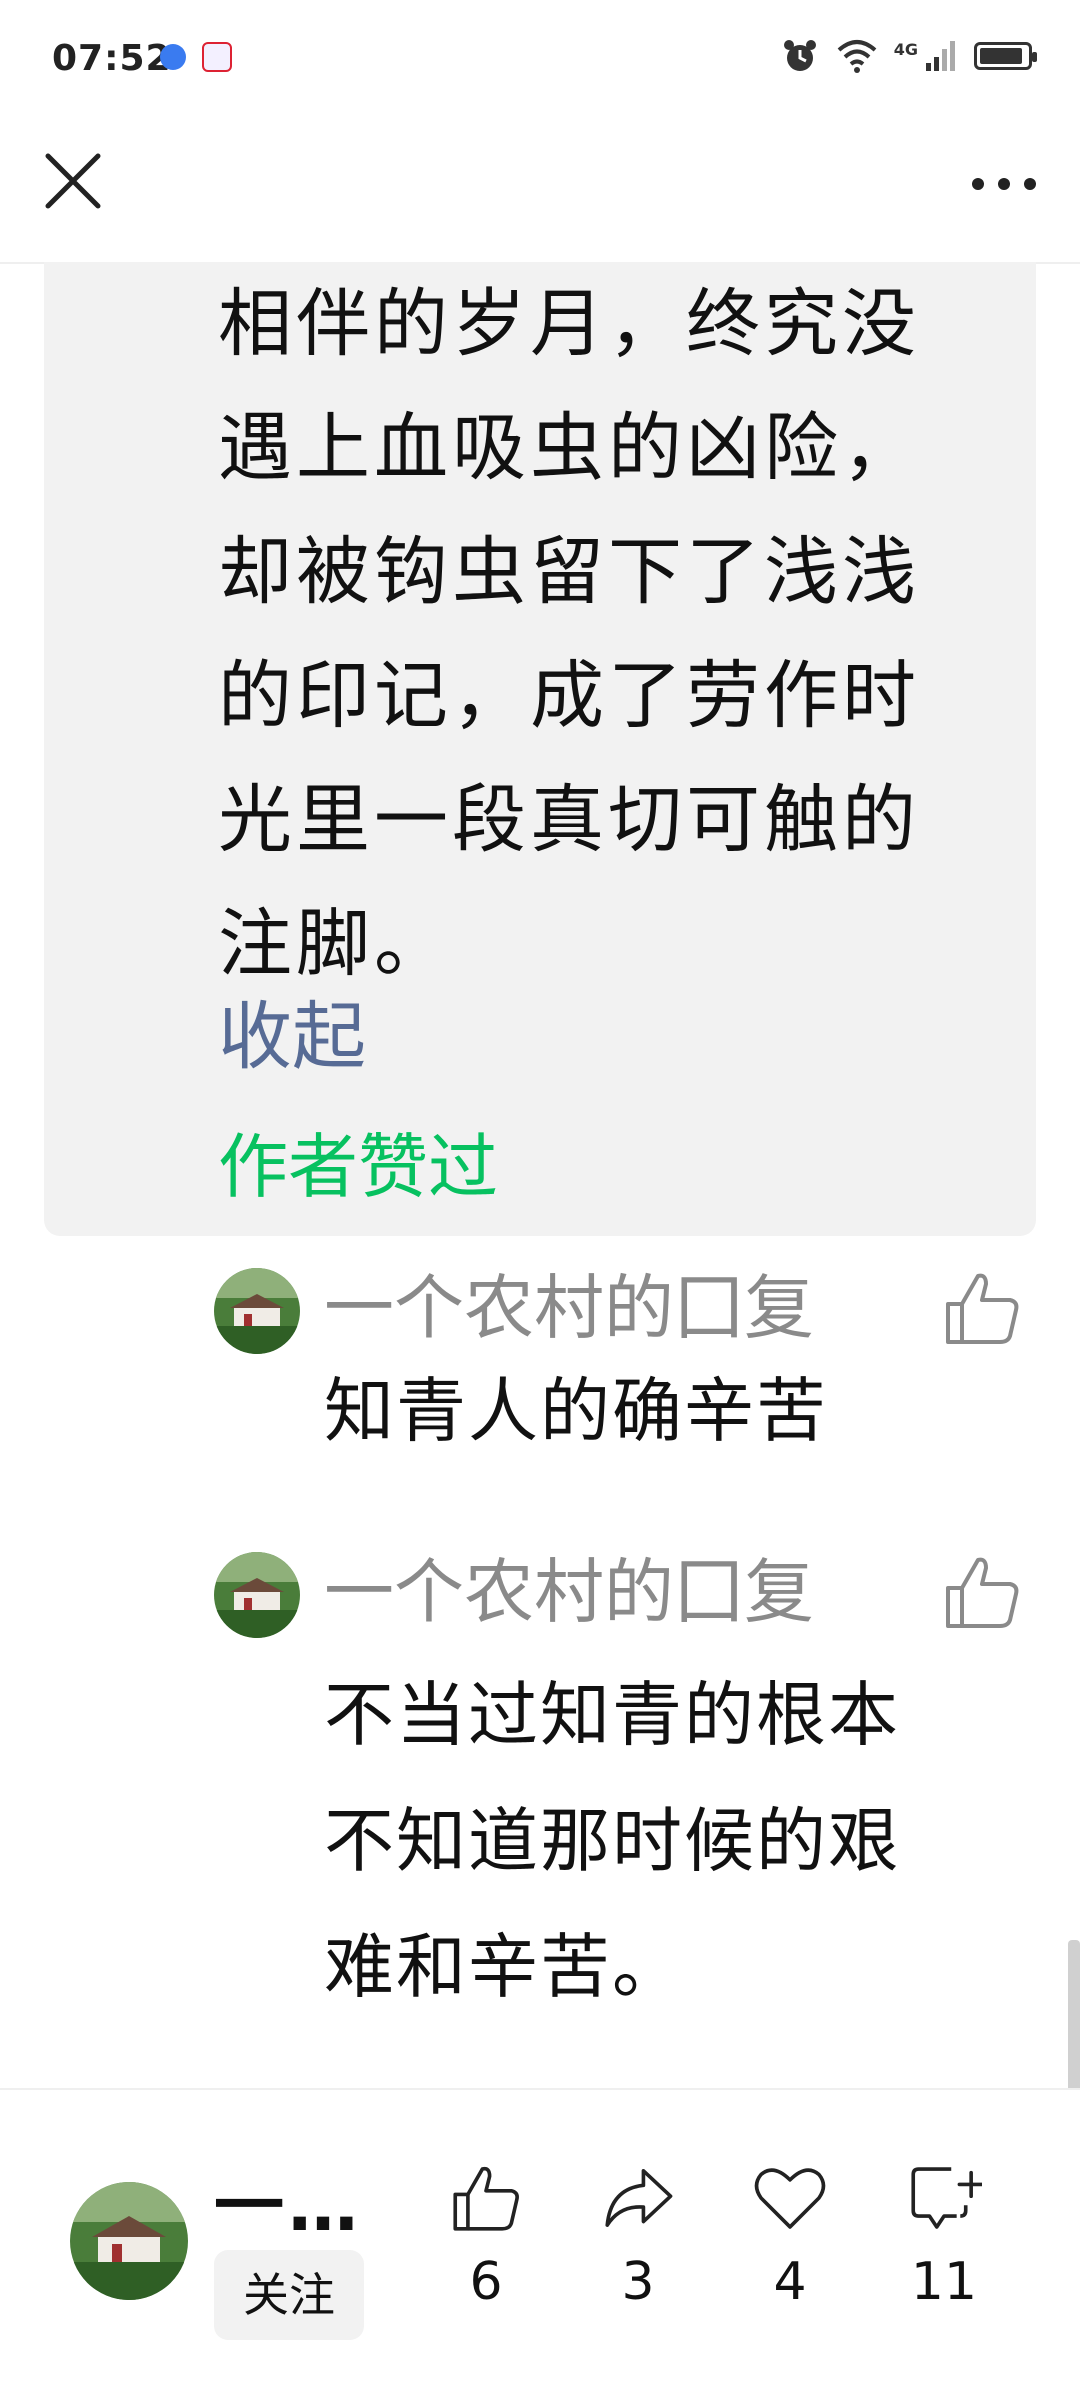 Image resolution: width=1080 pixels, height=2390 pixels. Describe the element at coordinates (612, 1841) in the screenshot. I see `reply-line: 不知道那时候的艰` at that location.